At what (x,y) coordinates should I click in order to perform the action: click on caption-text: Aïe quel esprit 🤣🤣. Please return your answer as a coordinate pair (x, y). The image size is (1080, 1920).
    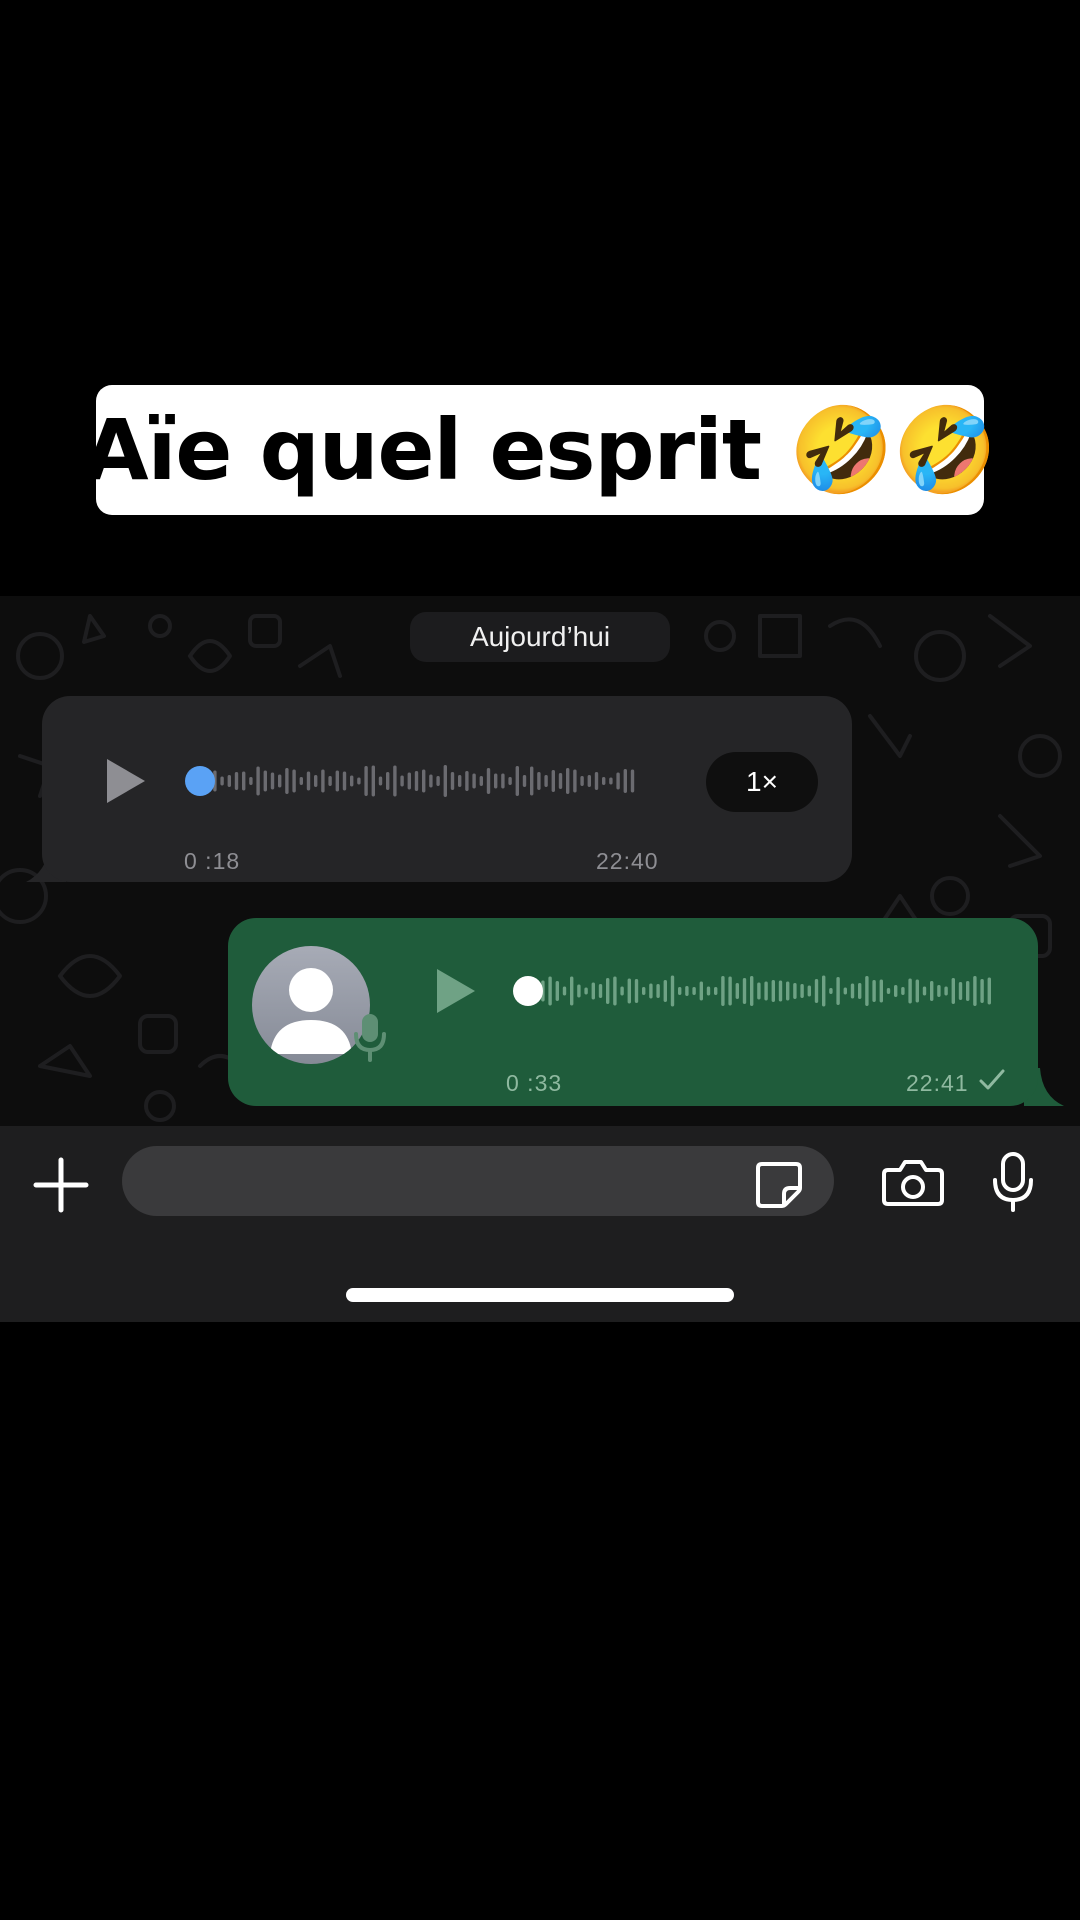
    Looking at the image, I should click on (540, 449).